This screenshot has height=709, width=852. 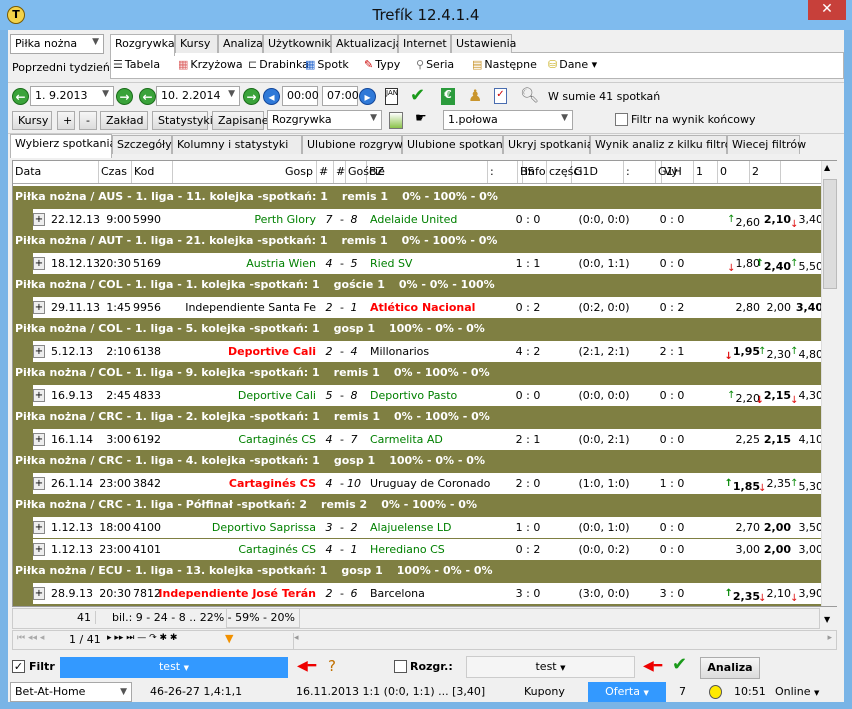 I want to click on column-header-8: :, so click(x=503, y=172).